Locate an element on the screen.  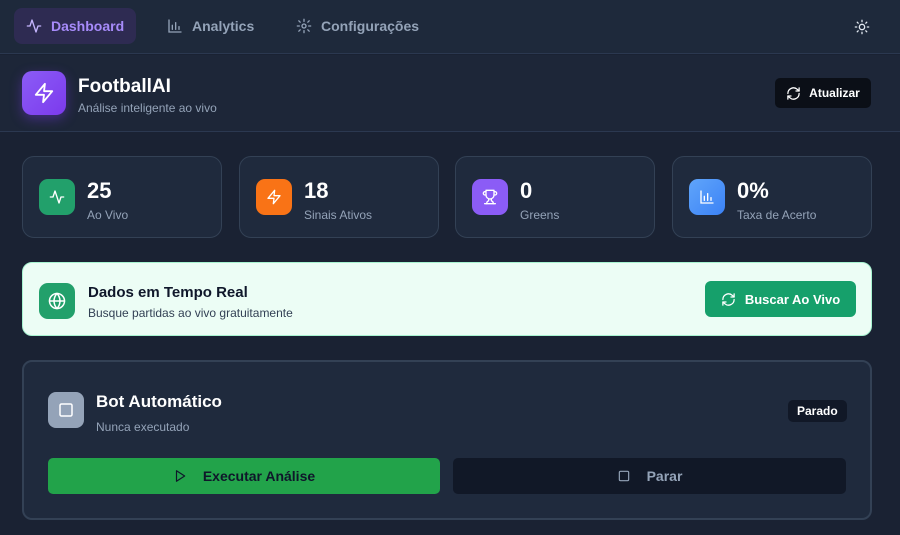
nav-item-analytics: Analytics is located at coordinates (210, 26).